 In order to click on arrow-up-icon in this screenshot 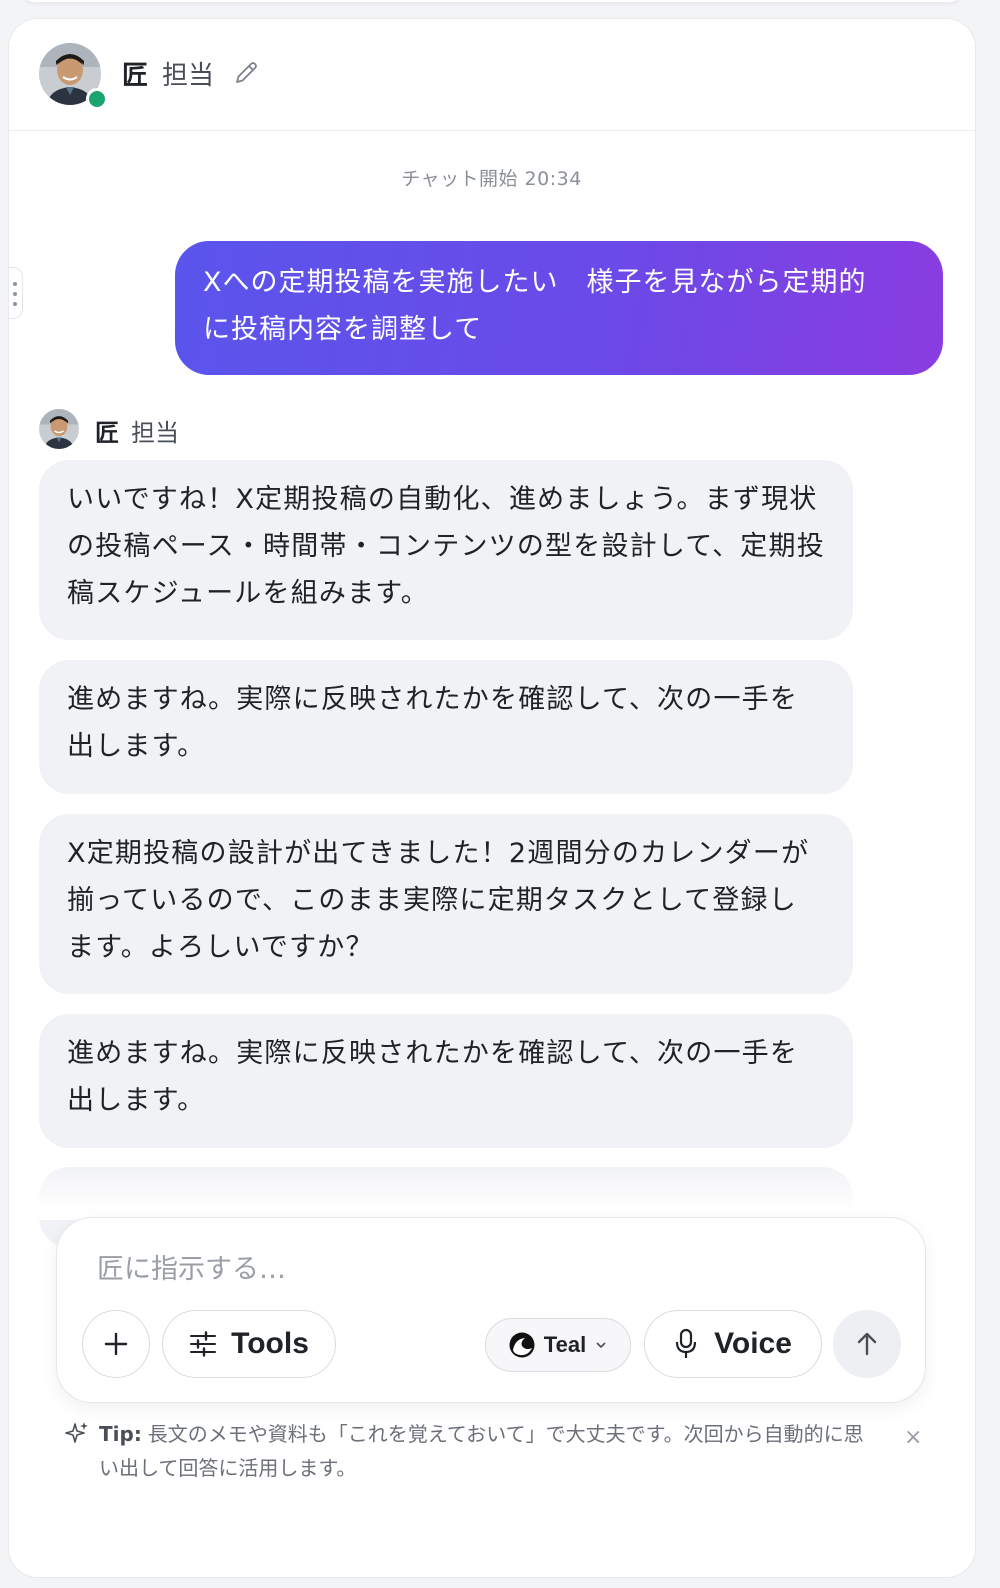, I will do `click(867, 1344)`.